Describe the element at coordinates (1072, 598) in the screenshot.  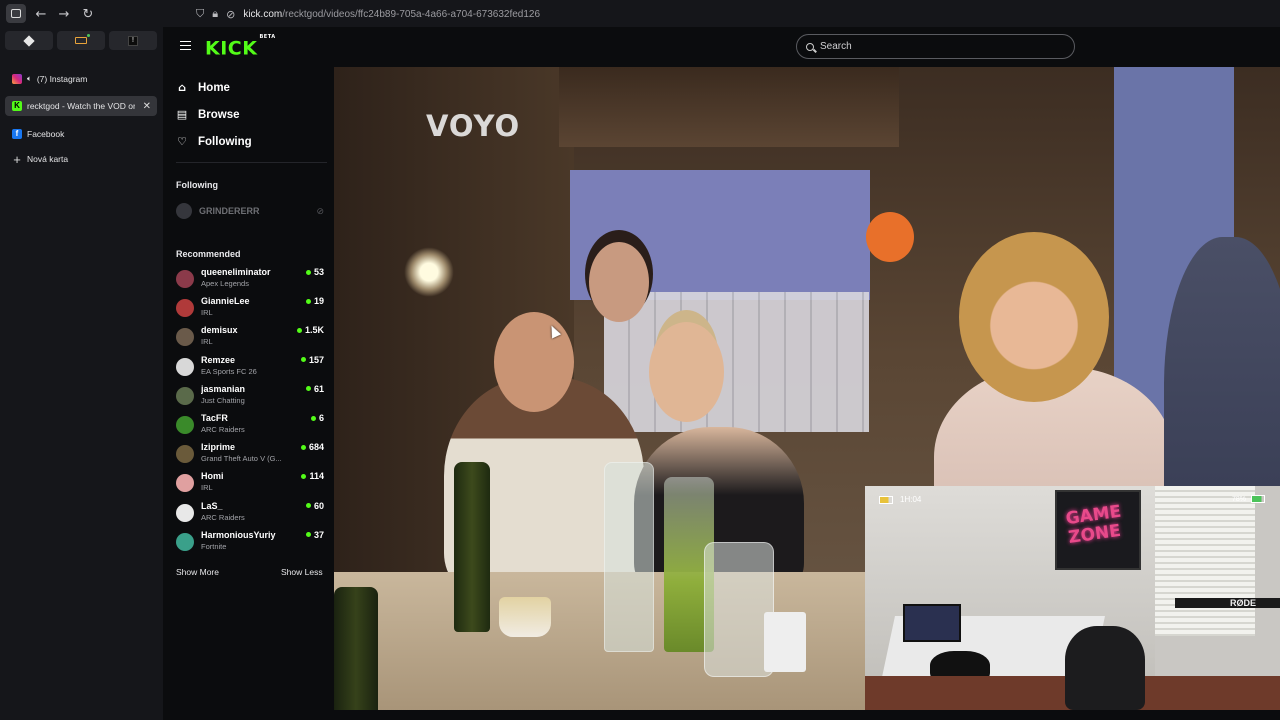
I see `webcam-overlay: GAME ZONE RØDE 1H:04 78%` at that location.